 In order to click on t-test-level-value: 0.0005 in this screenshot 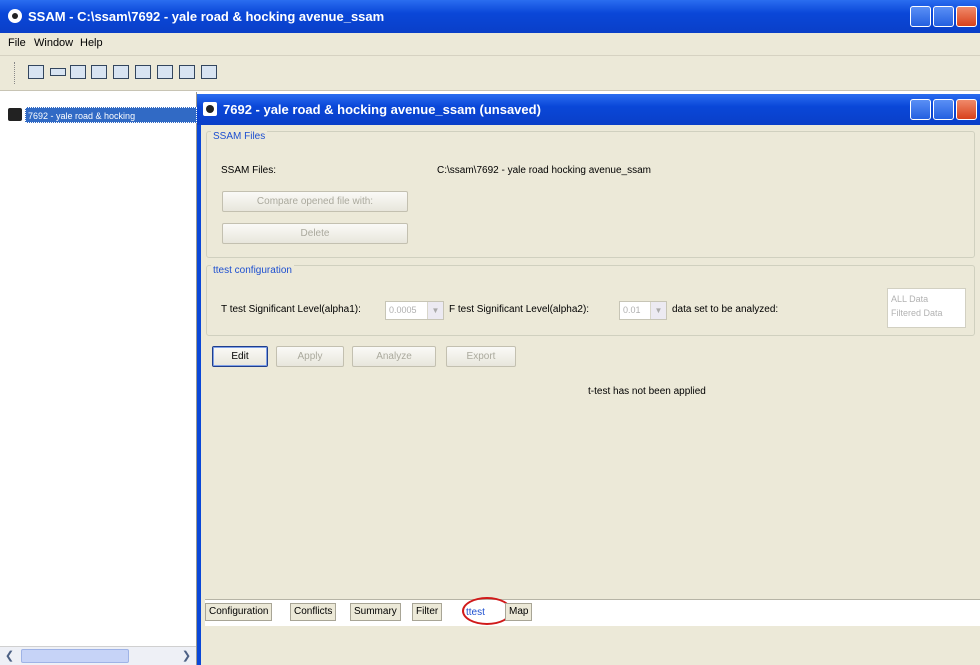, I will do `click(403, 310)`.